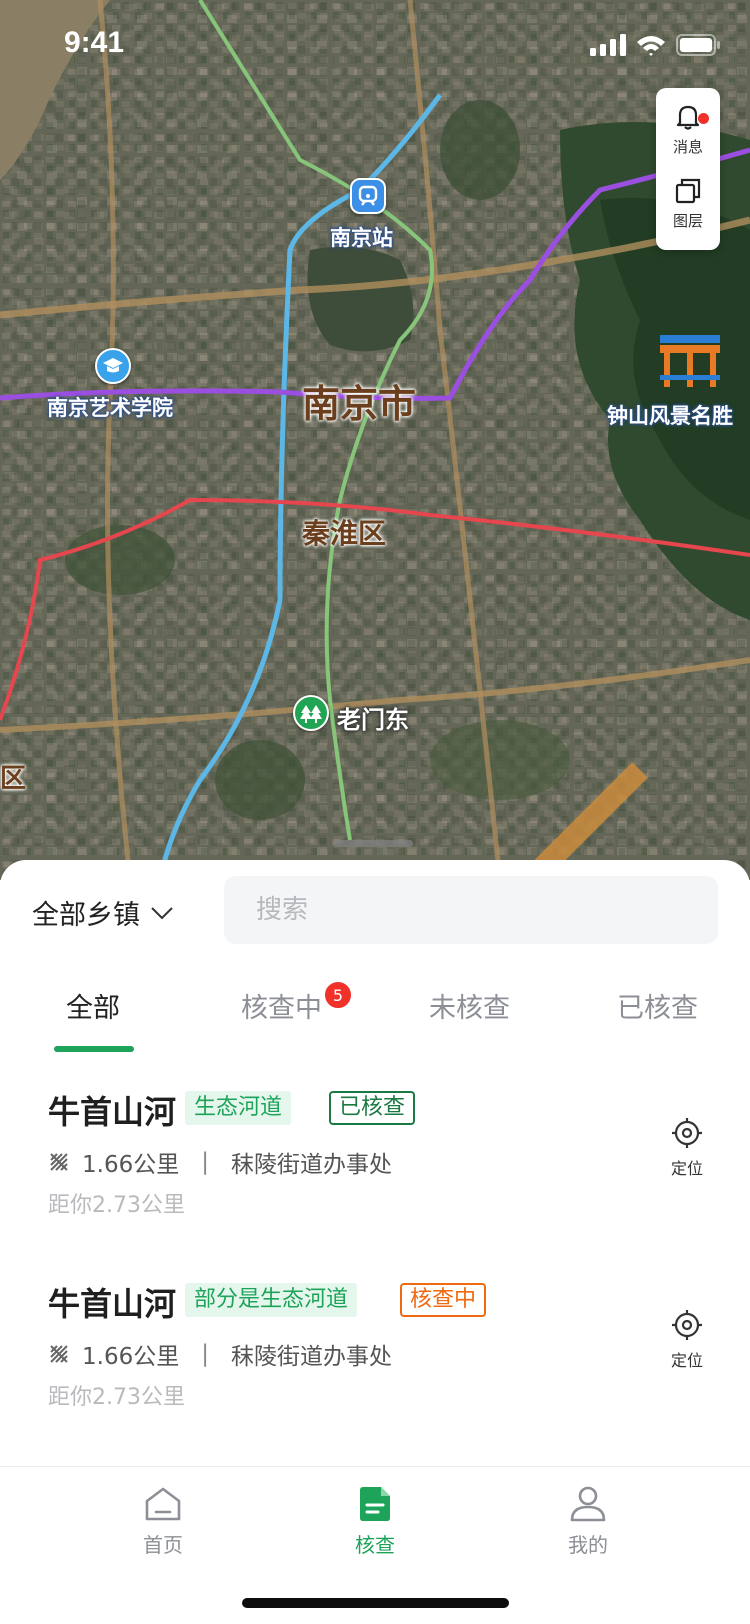 The width and height of the screenshot is (750, 1624). I want to click on status-tag: 核查中, so click(443, 1300).